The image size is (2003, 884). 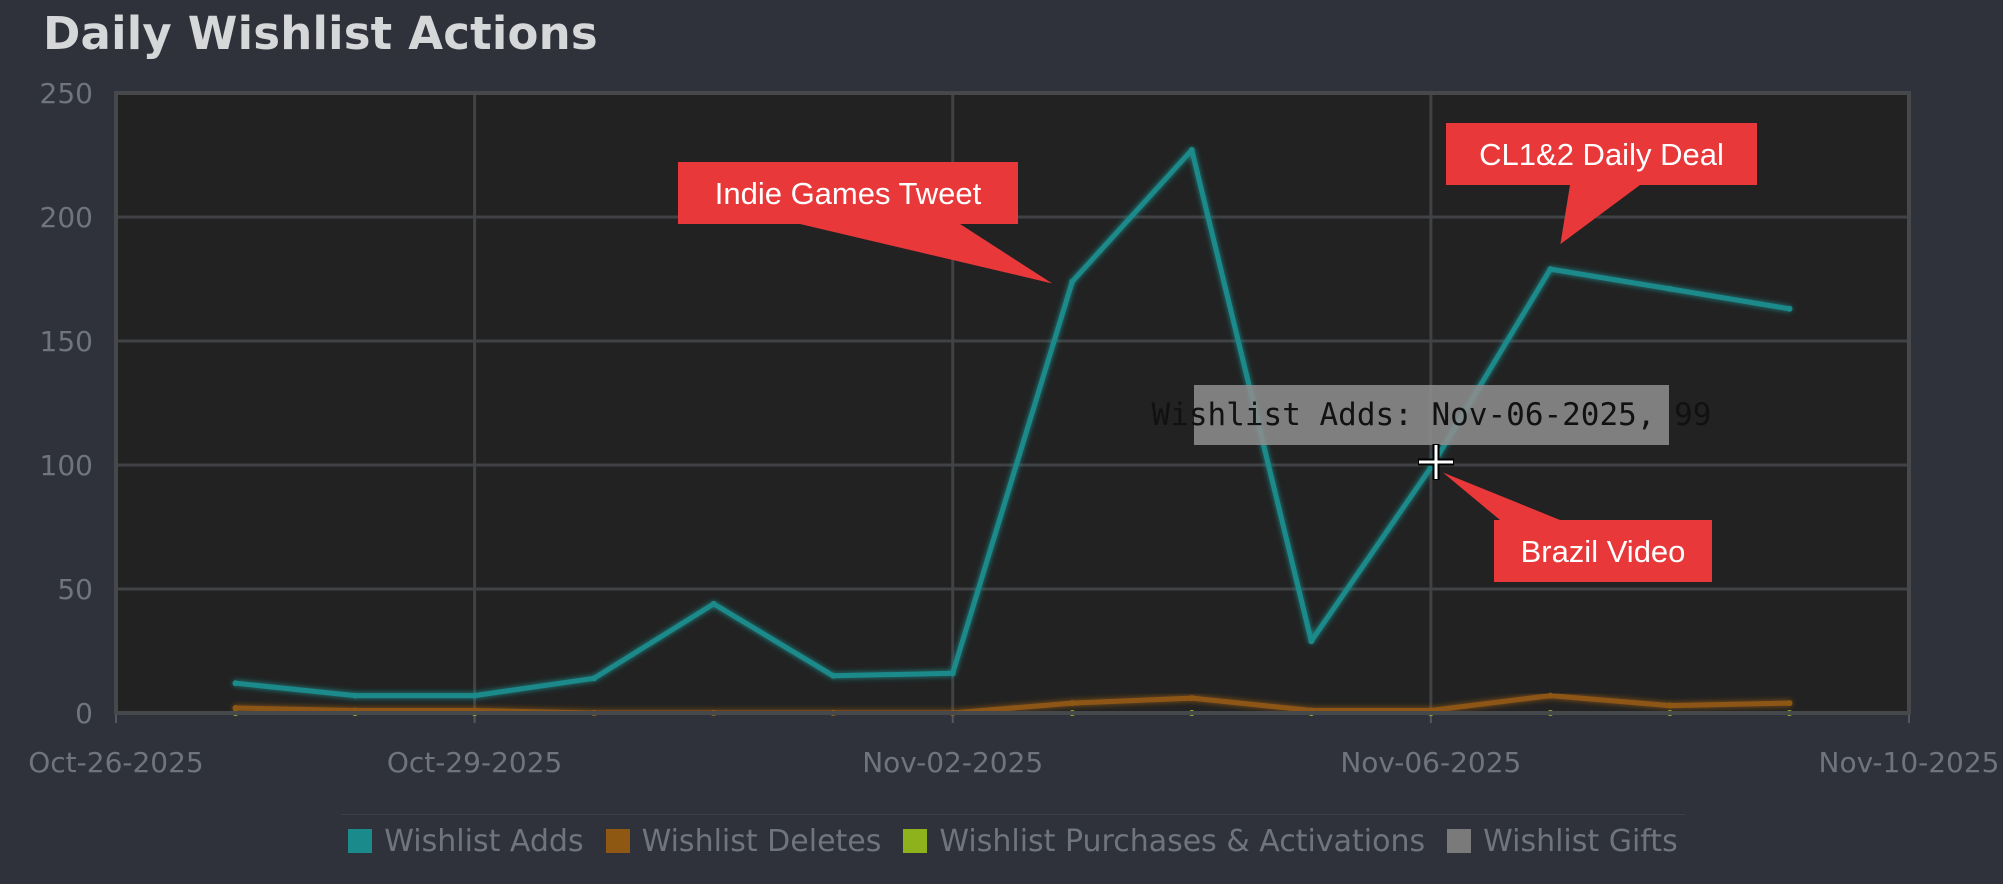 What do you see at coordinates (66, 403) in the screenshot?
I see `y-axis: 0 50 100 150 200 250` at bounding box center [66, 403].